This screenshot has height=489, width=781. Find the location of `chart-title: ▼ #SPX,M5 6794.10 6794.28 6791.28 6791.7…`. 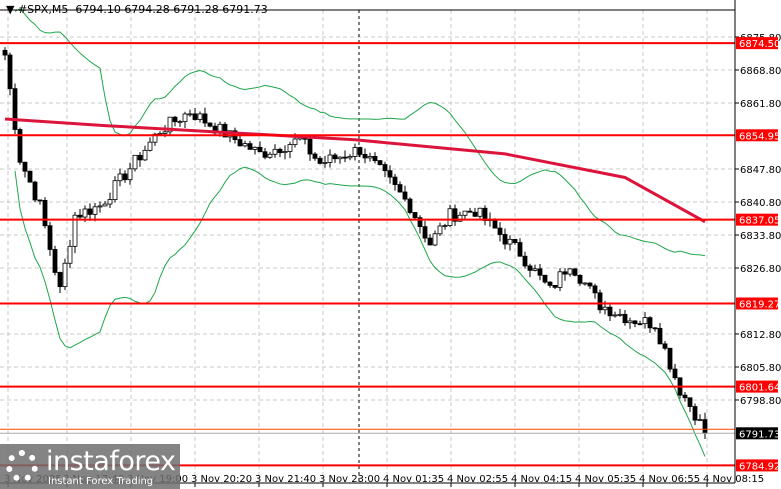

chart-title: ▼ #SPX,M5 6794.10 6794.28 6791.28 6791.7… is located at coordinates (137, 9).